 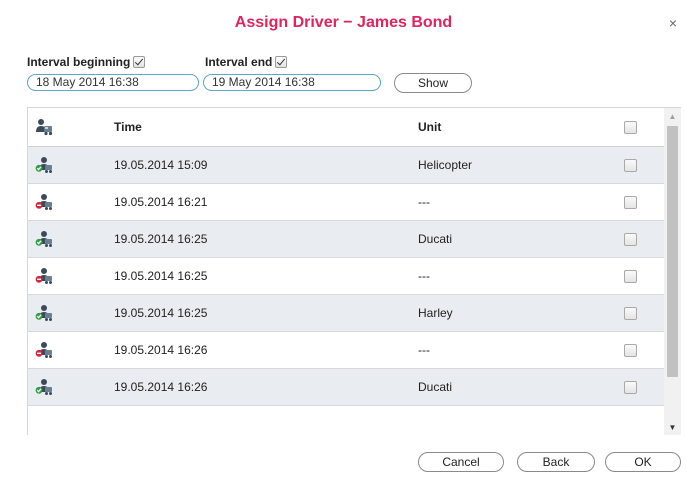 I want to click on interval-beginning-label: Interval beginning, so click(x=79, y=62).